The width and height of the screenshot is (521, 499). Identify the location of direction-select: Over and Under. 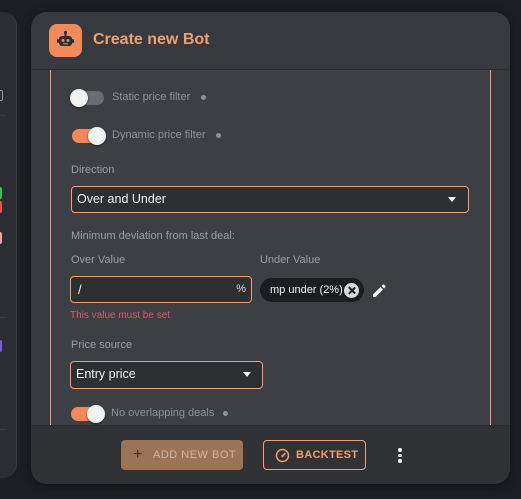
(270, 199).